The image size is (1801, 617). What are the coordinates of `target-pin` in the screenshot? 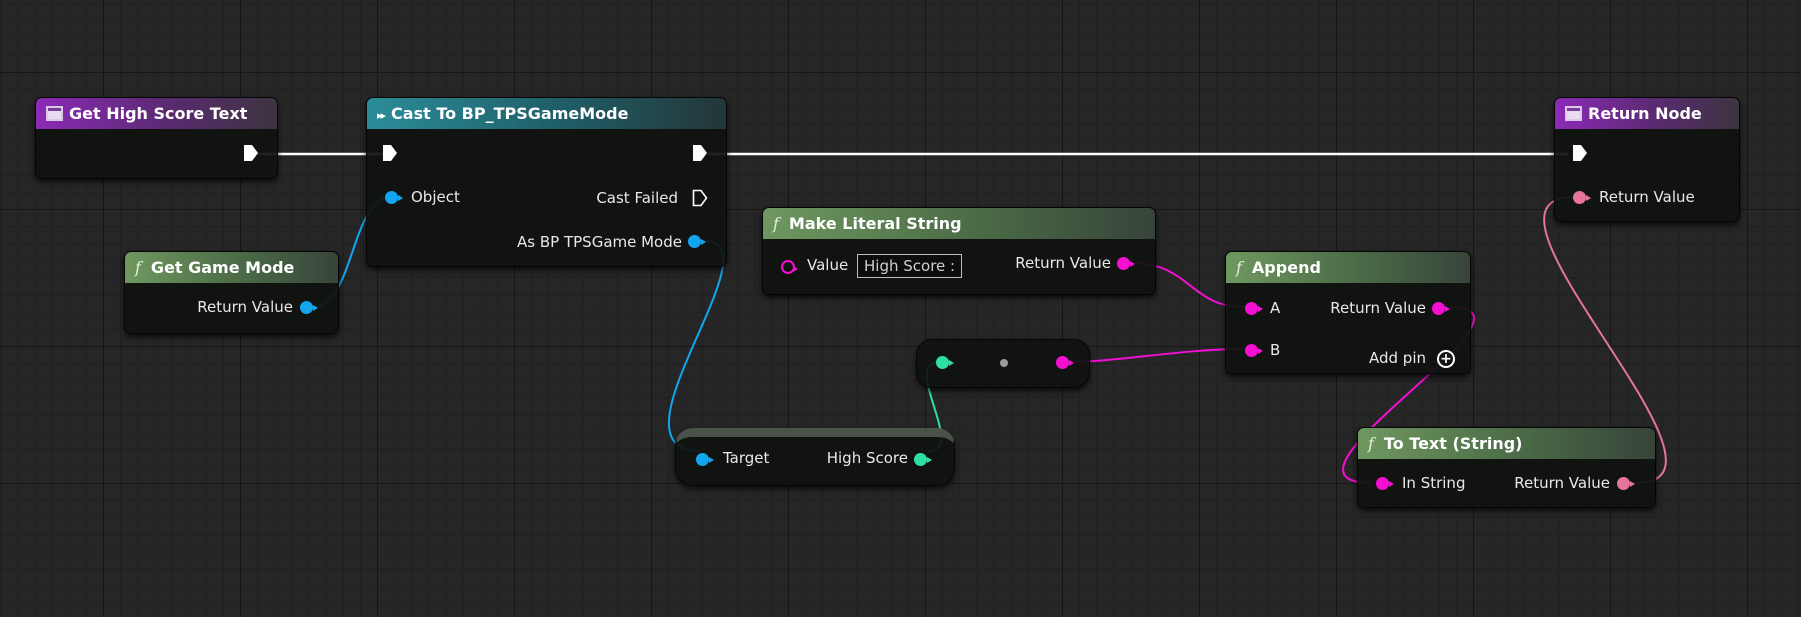 It's located at (705, 459).